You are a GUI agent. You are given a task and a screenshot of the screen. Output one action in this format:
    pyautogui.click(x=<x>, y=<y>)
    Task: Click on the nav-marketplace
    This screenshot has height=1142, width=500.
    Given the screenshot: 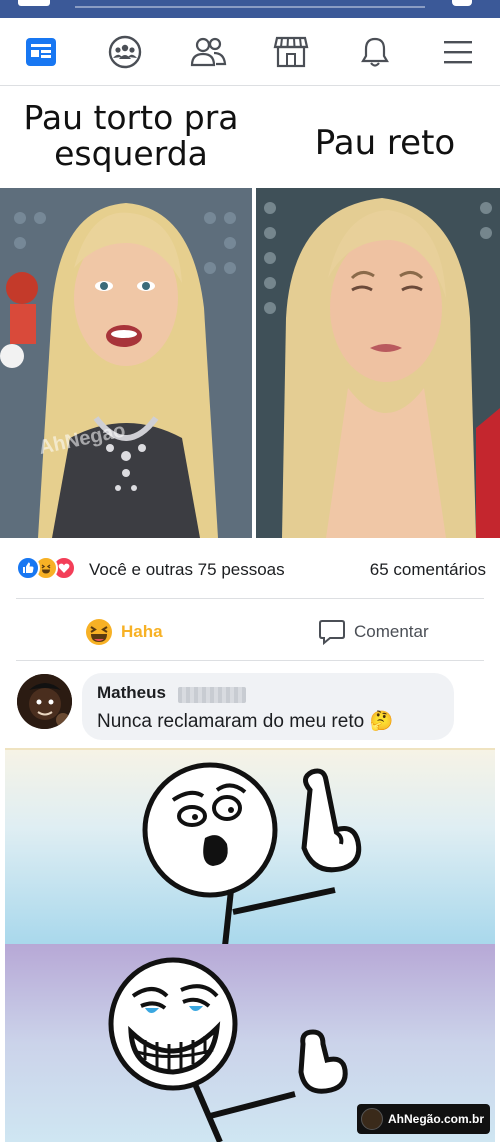 What is the action you would take?
    pyautogui.click(x=291, y=52)
    